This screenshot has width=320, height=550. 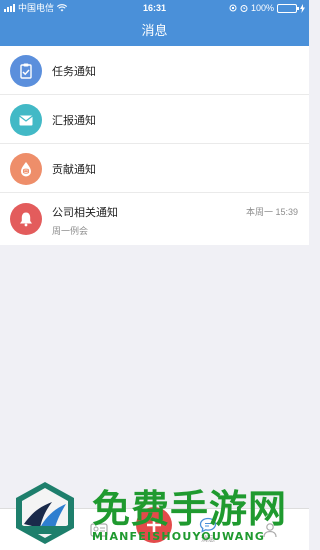 I want to click on tab-bar: 消息, so click(x=154, y=528).